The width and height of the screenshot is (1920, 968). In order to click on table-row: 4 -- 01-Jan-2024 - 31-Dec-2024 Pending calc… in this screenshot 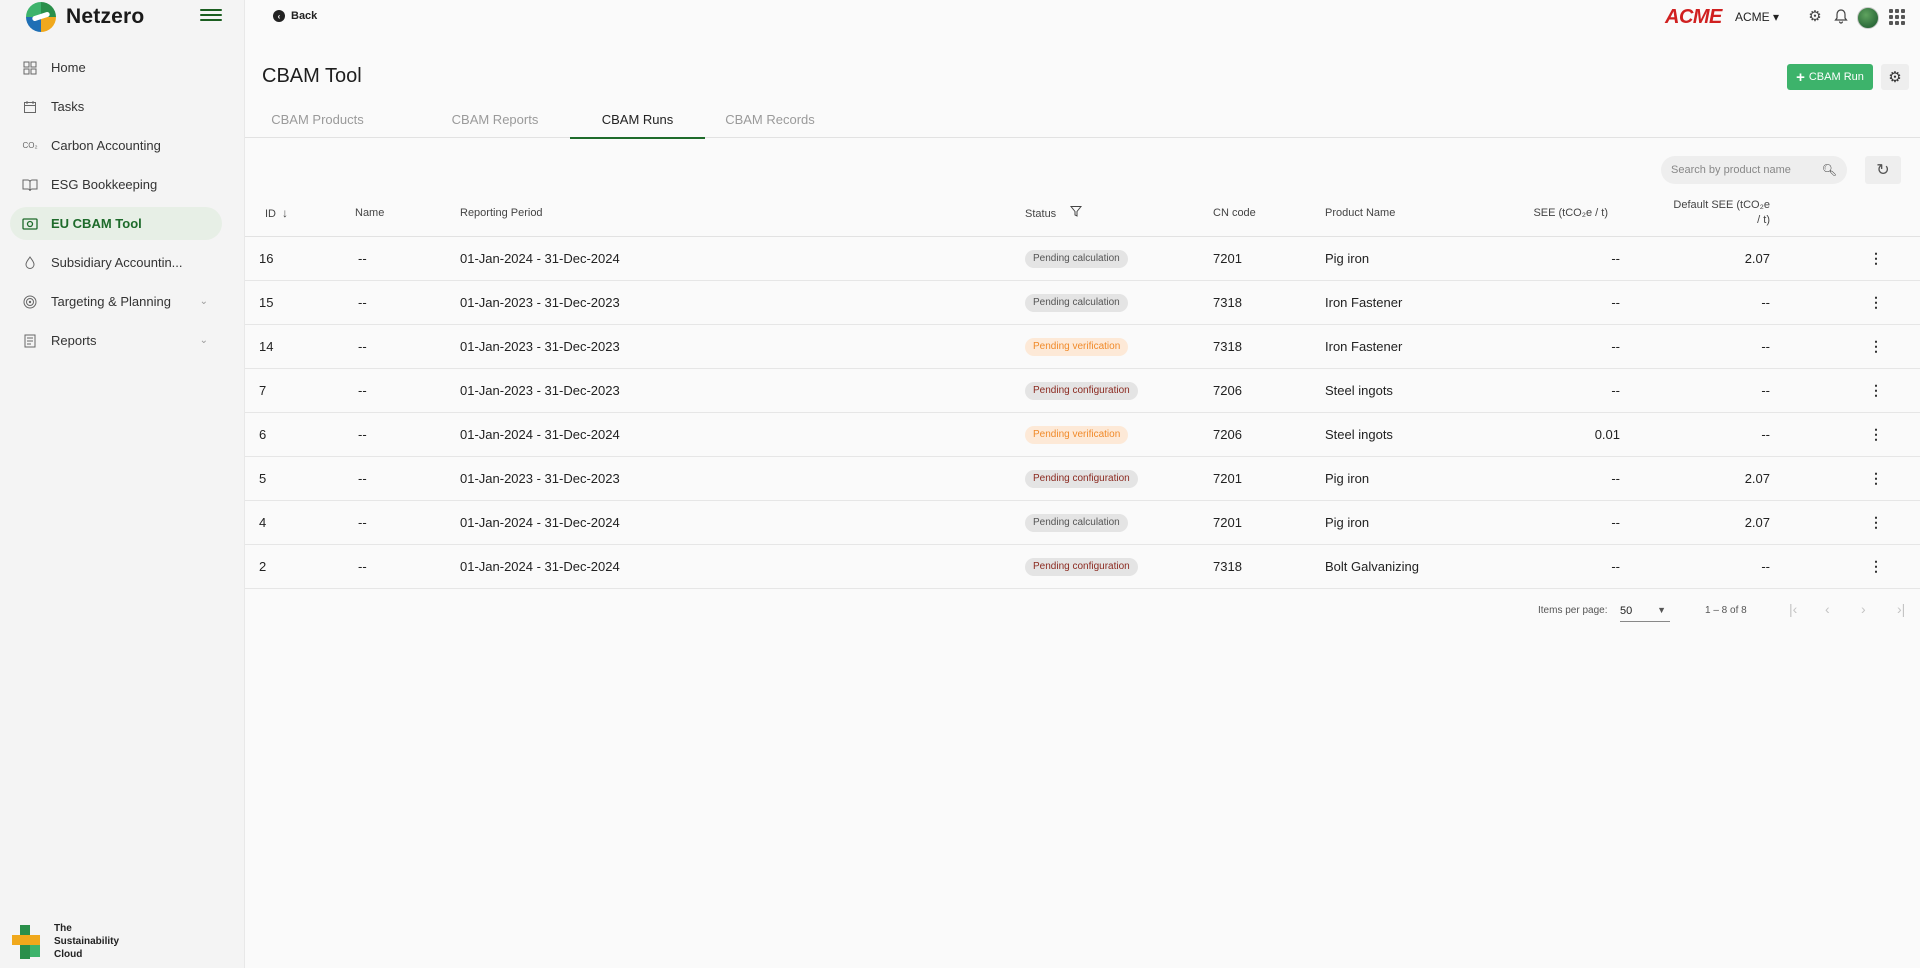, I will do `click(1082, 522)`.